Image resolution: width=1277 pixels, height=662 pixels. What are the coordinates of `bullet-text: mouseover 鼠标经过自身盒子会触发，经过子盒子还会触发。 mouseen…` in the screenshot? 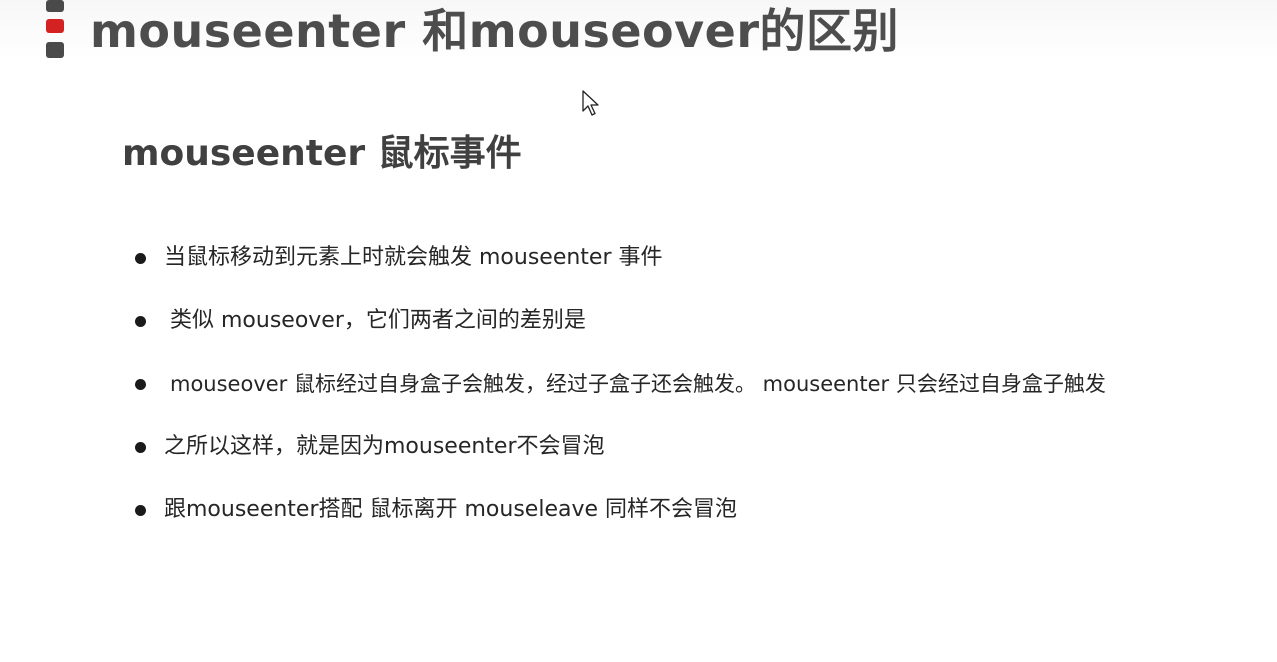 It's located at (638, 384).